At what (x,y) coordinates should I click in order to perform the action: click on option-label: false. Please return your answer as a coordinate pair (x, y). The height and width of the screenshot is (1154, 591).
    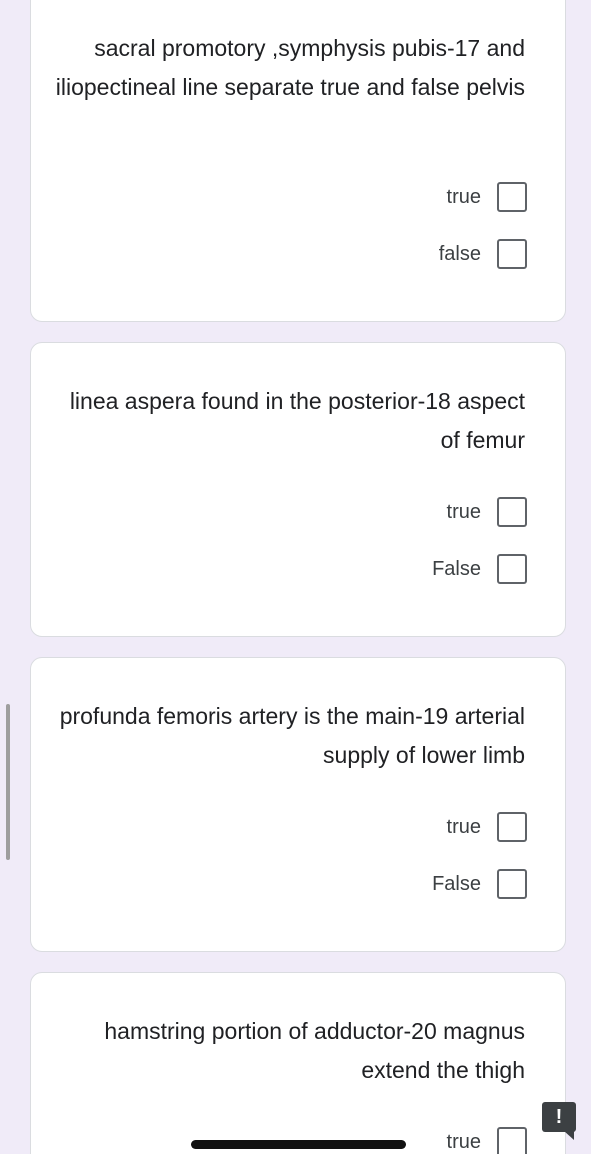
    Looking at the image, I should click on (459, 253).